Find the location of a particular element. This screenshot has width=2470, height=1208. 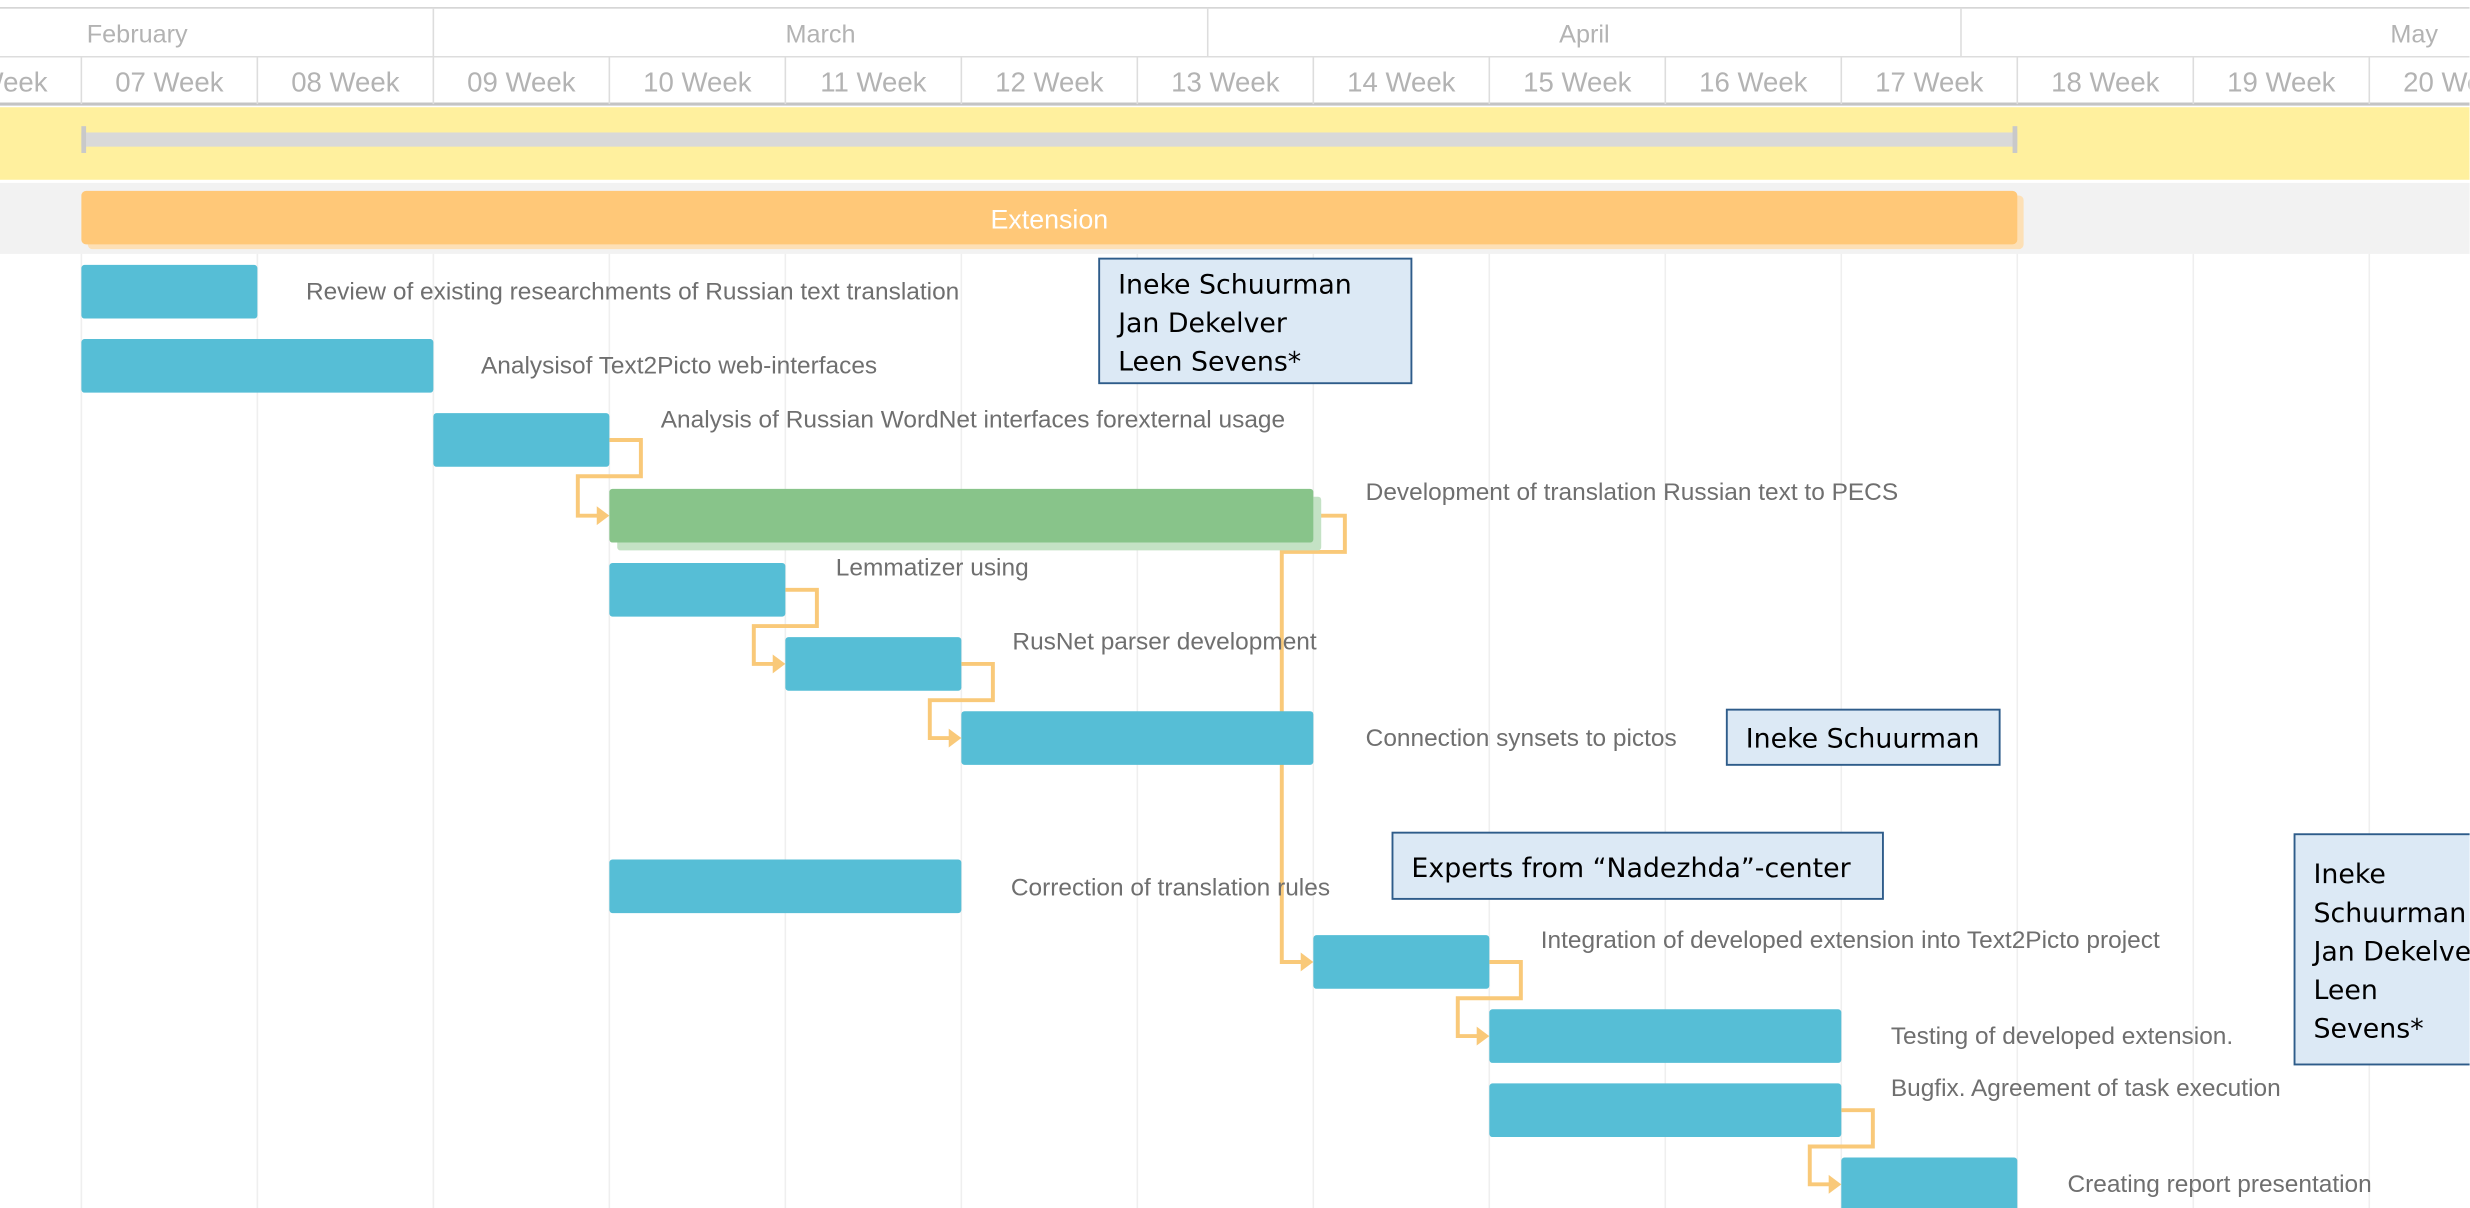

note-line: Schuurman is located at coordinates (2389, 913).